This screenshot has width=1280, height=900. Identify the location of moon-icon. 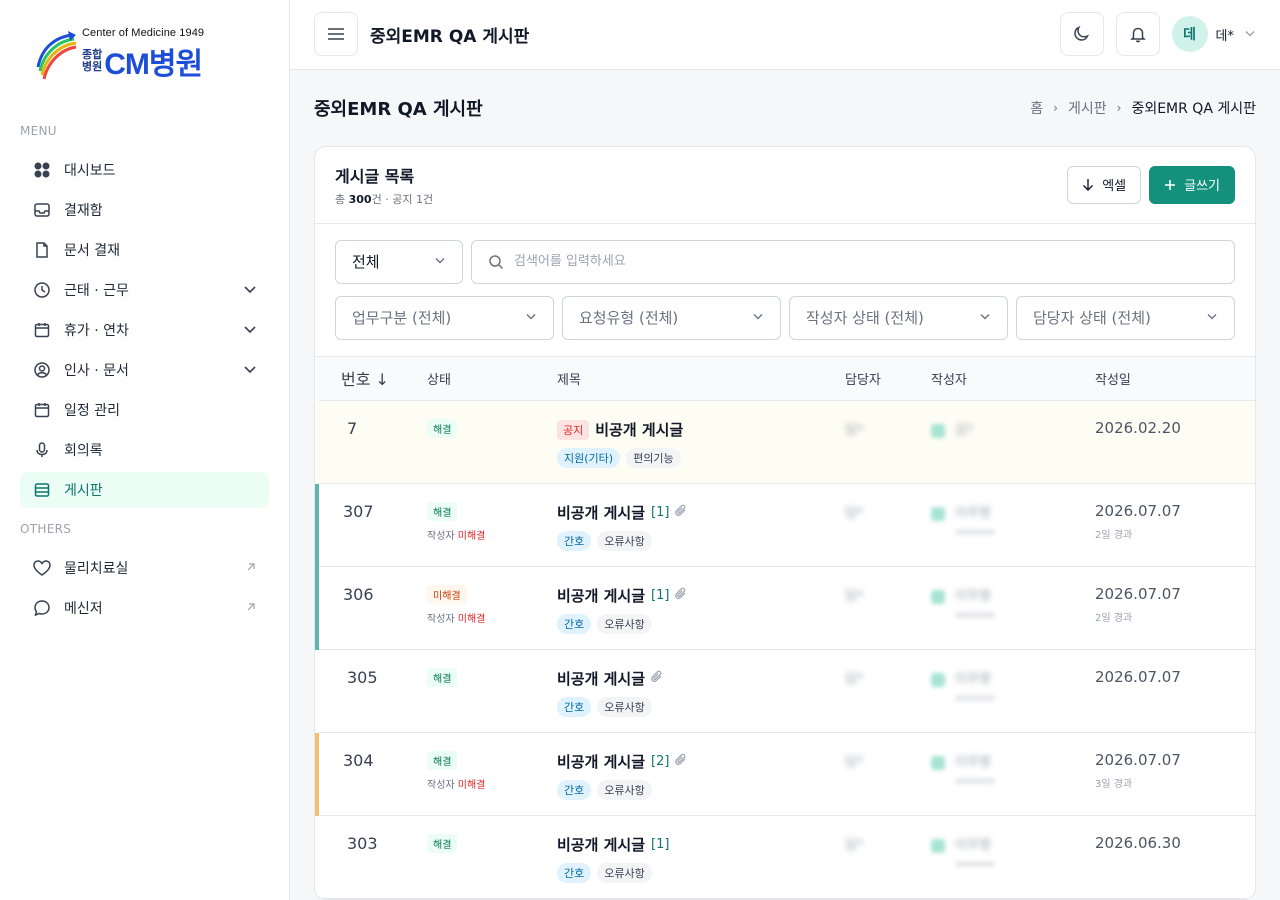
(1081, 34).